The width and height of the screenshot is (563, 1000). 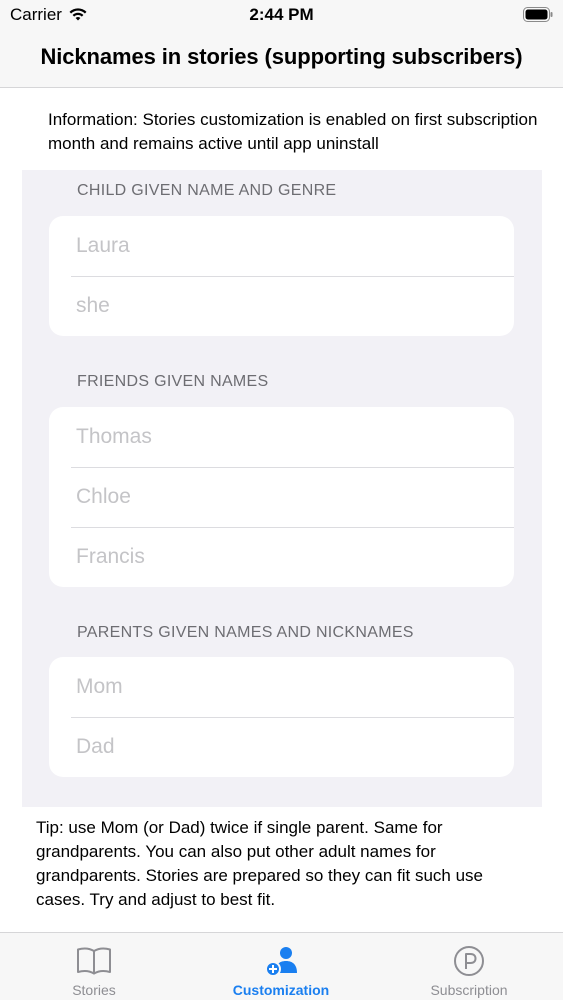 I want to click on battery-icon, so click(x=538, y=14).